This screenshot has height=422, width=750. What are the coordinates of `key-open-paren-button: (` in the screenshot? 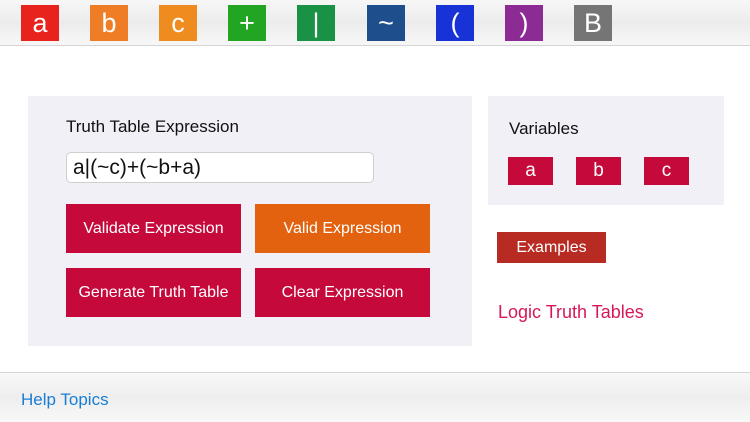 It's located at (455, 23).